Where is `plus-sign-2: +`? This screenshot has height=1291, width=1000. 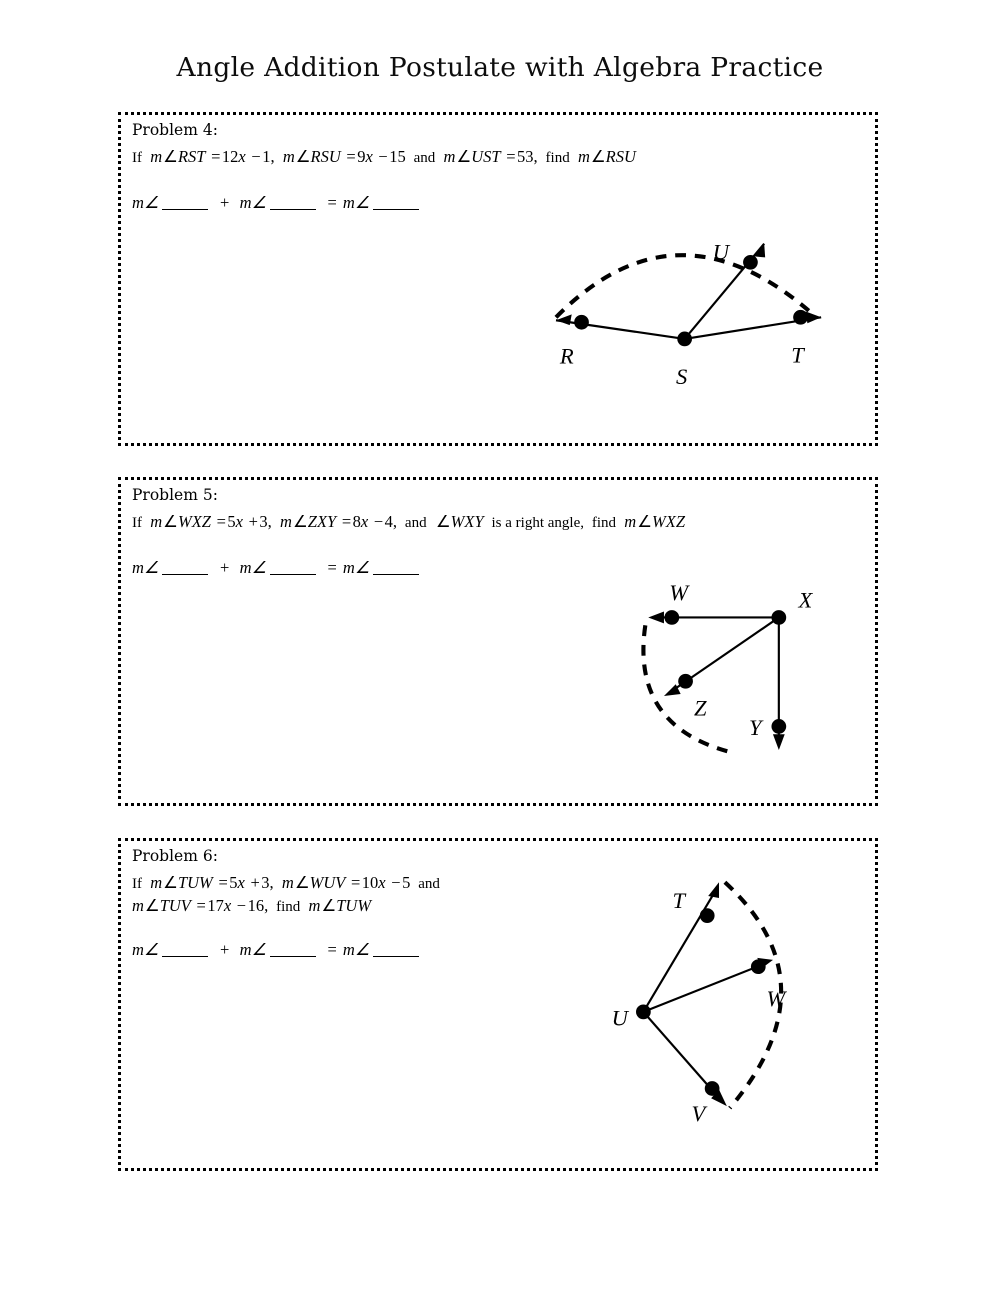 plus-sign-2: + is located at coordinates (224, 567).